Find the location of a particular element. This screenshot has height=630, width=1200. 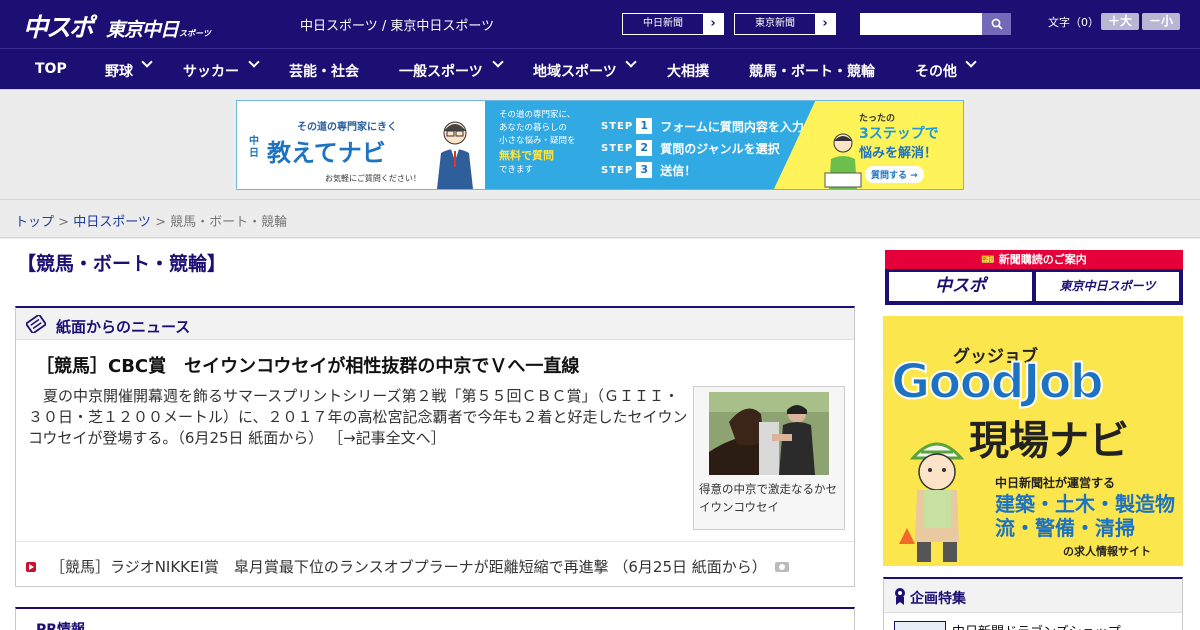

search-icon is located at coordinates (997, 24).